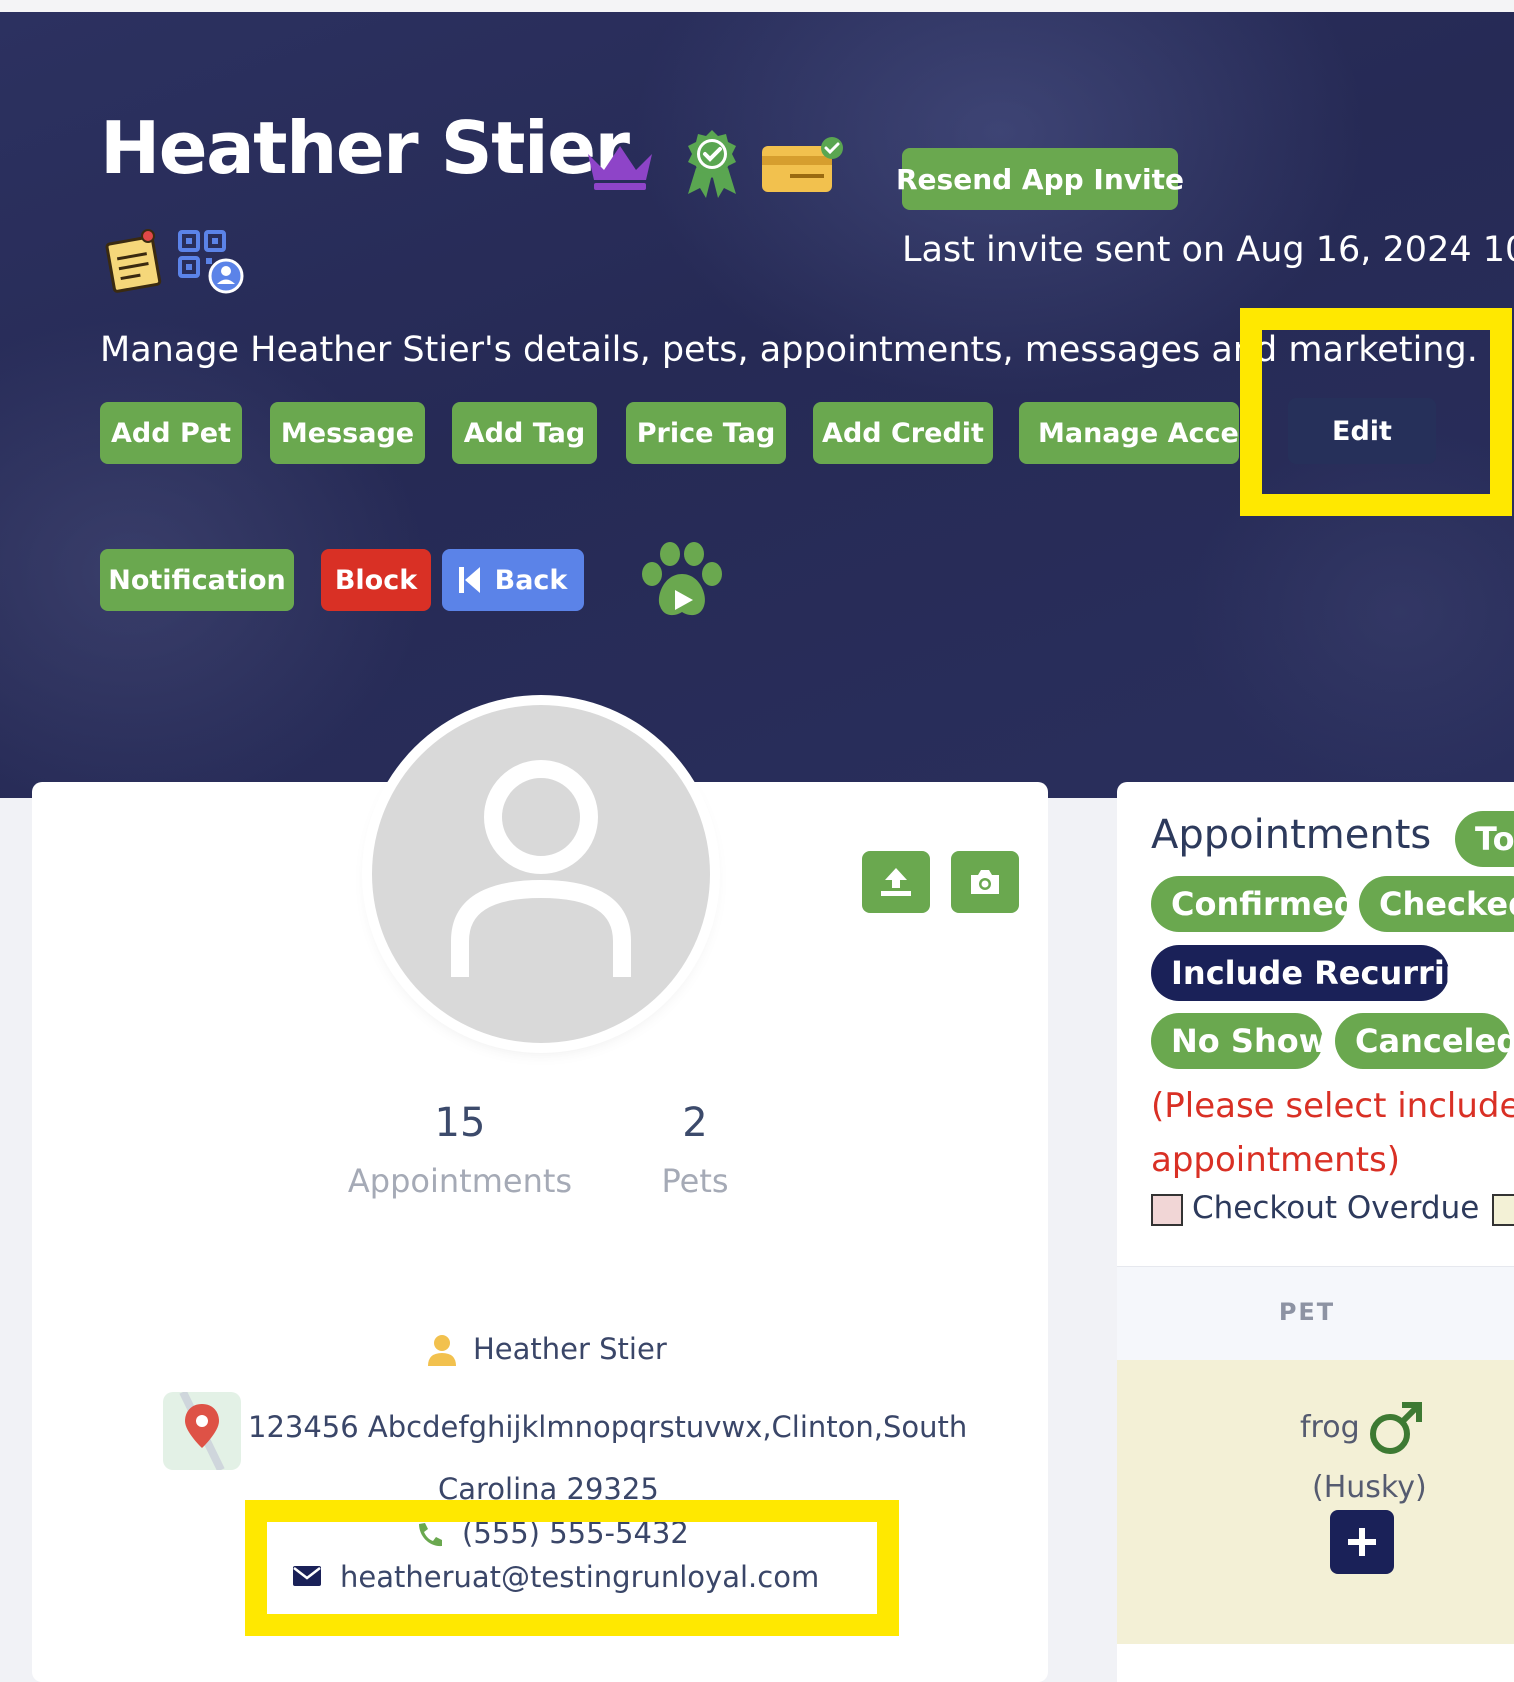 This screenshot has height=1682, width=1514. What do you see at coordinates (575, 1533) in the screenshot?
I see `phone-number: (555) 555-5432` at bounding box center [575, 1533].